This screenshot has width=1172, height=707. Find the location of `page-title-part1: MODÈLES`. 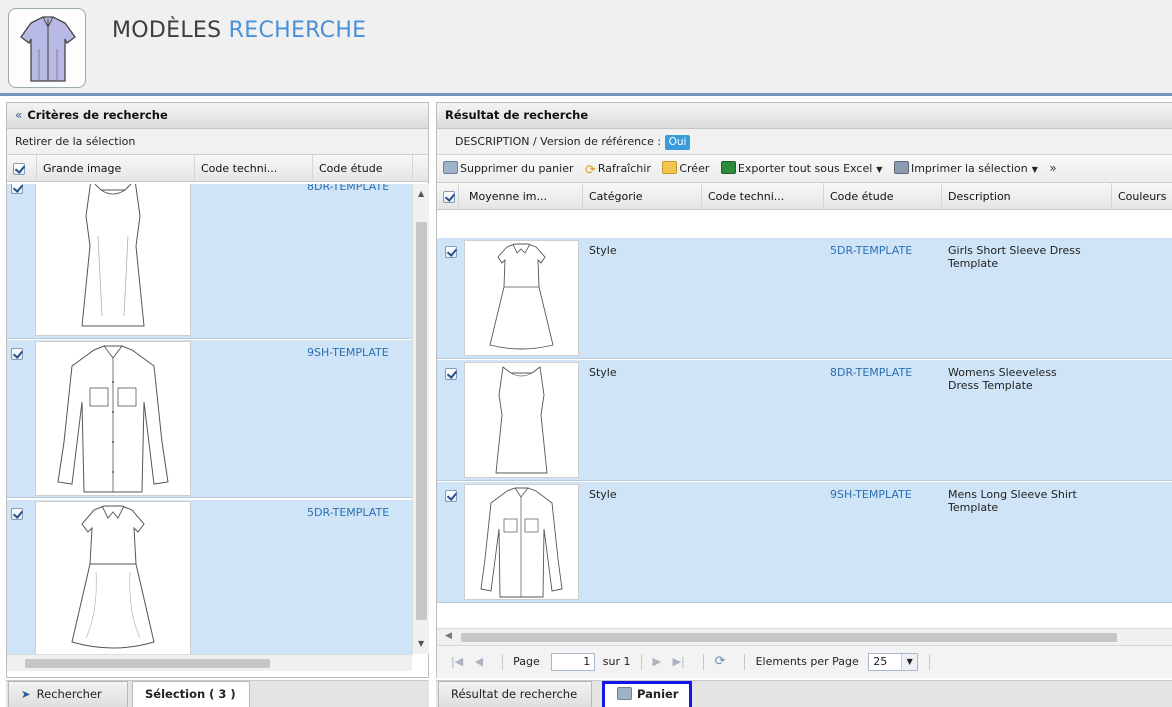

page-title-part1: MODÈLES is located at coordinates (167, 30).